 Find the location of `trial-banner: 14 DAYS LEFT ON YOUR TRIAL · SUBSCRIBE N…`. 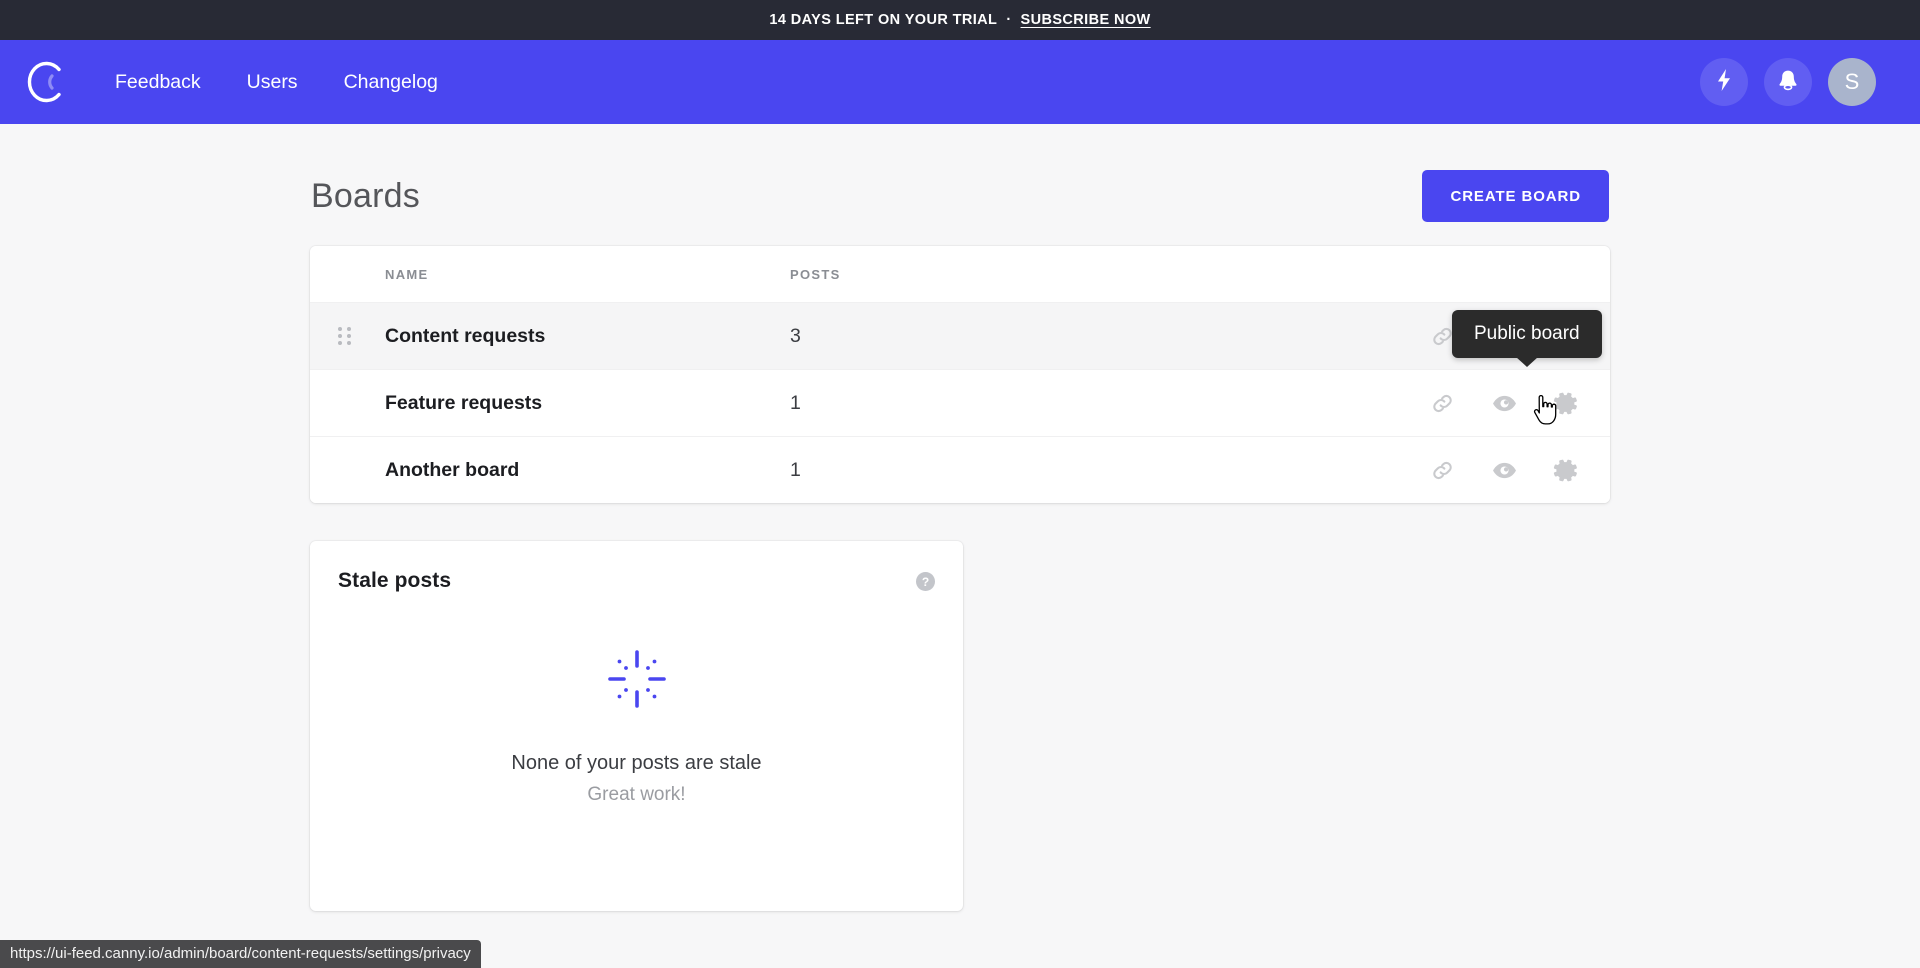

trial-banner: 14 DAYS LEFT ON YOUR TRIAL · SUBSCRIBE N… is located at coordinates (960, 20).